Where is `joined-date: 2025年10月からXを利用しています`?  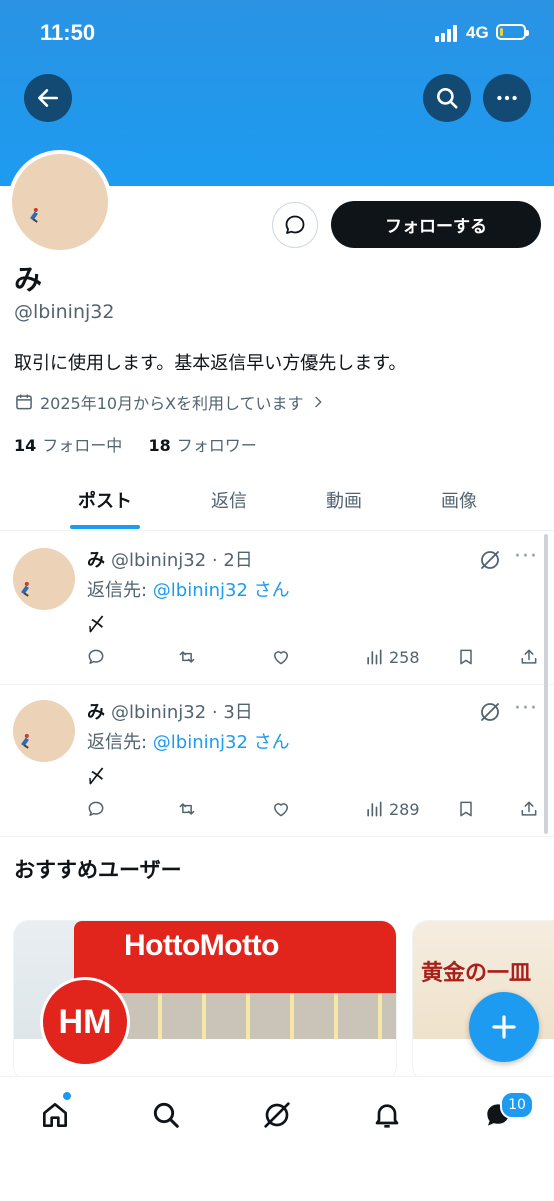 joined-date: 2025年10月からXを利用しています is located at coordinates (170, 402).